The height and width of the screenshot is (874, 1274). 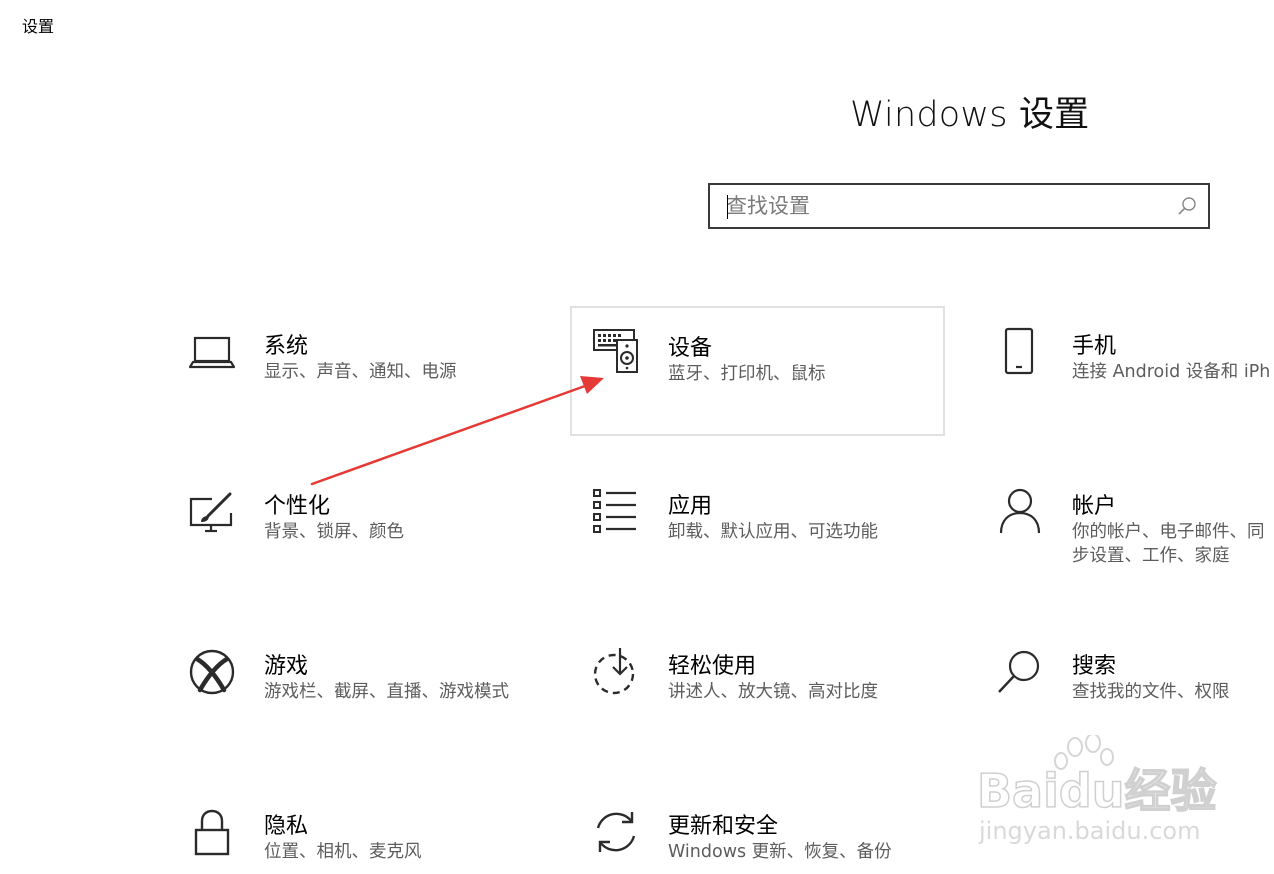 I want to click on tile-title: 搜索, so click(x=1094, y=666).